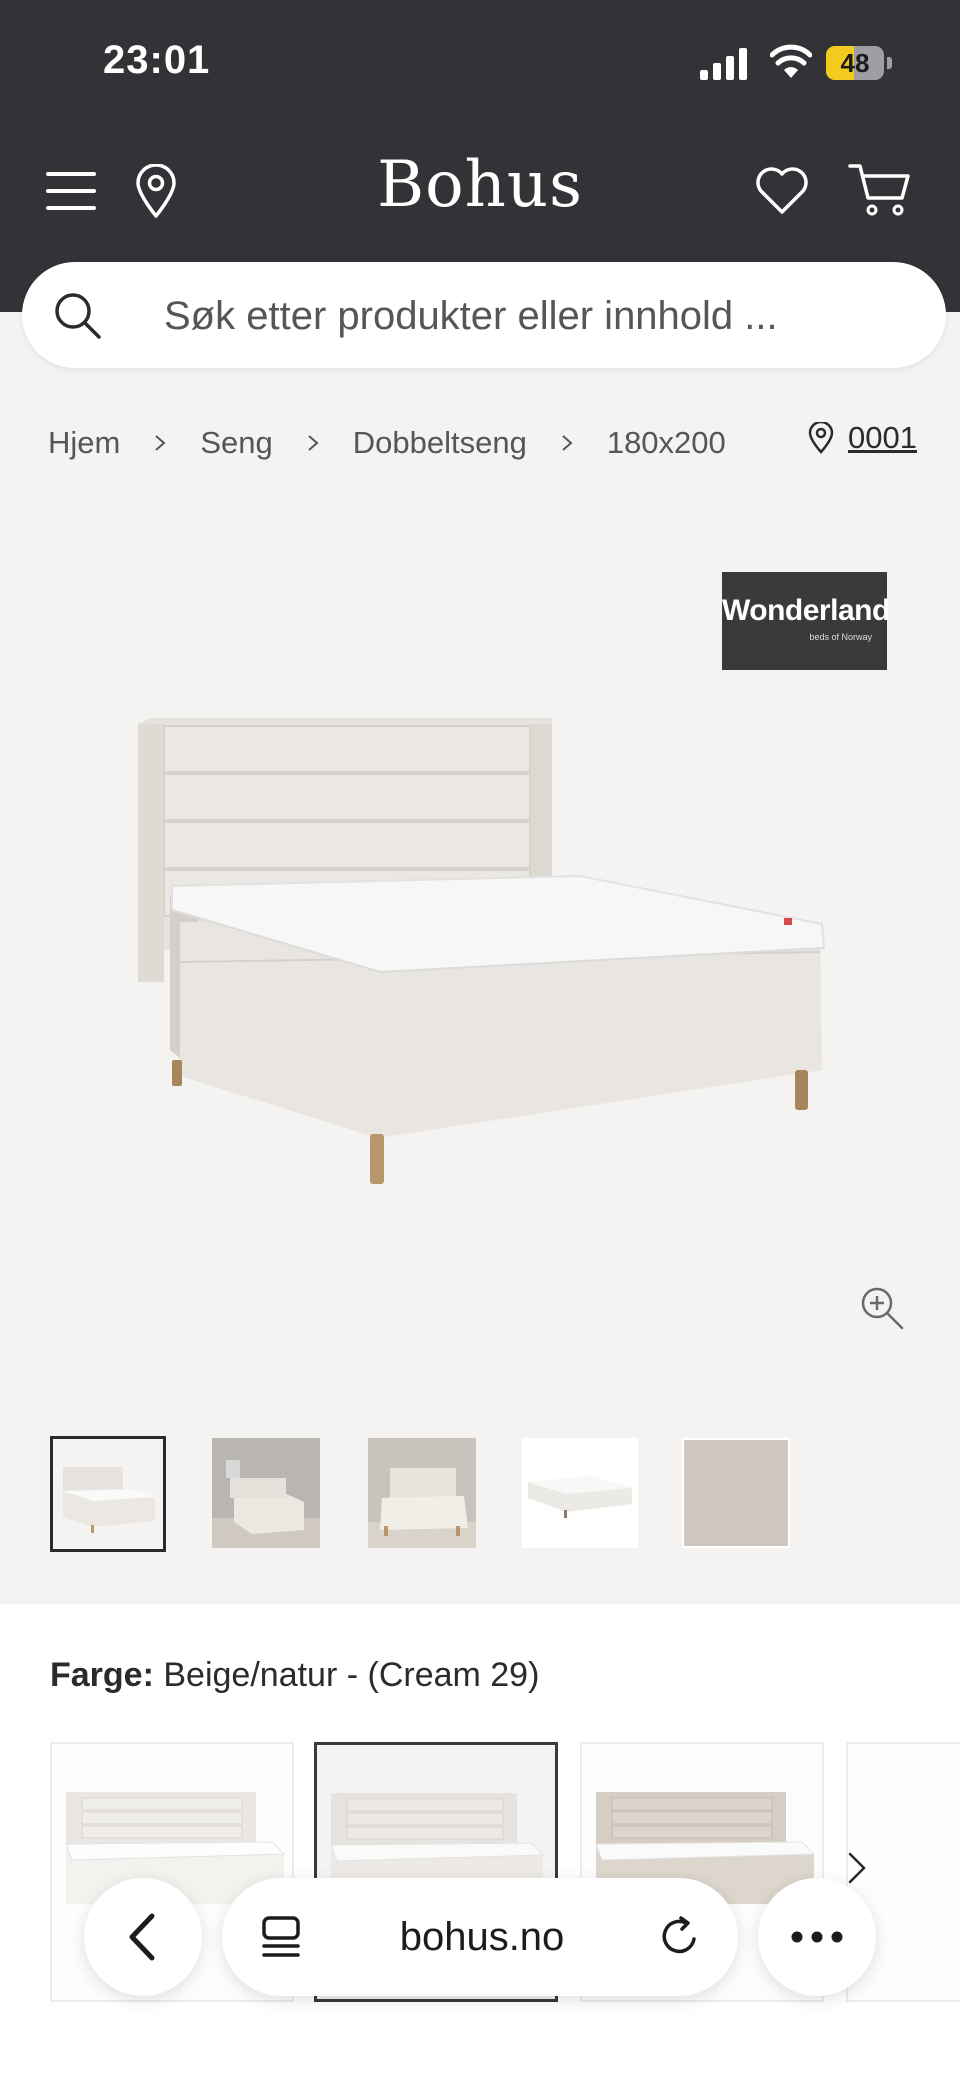 The width and height of the screenshot is (960, 2078). I want to click on status-time: 23:01, so click(157, 60).